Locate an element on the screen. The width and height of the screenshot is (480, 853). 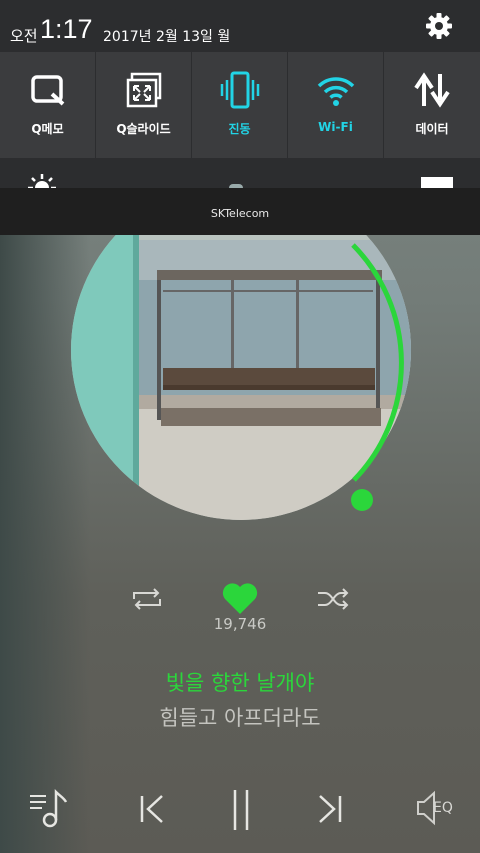
qs-label-vibrate: 진동 is located at coordinates (239, 129).